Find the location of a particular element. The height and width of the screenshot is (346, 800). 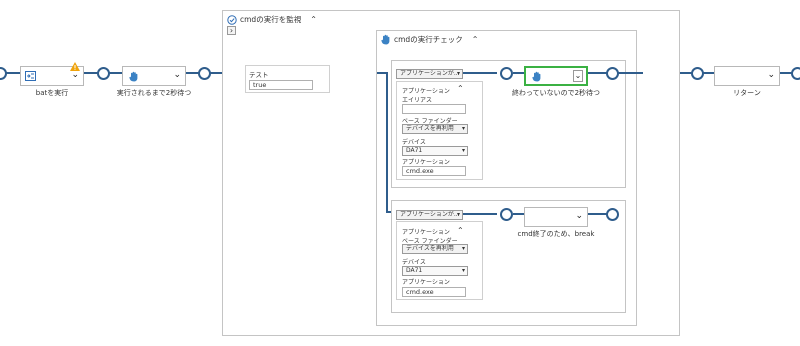

cmd-break-activity-card: ⌄ is located at coordinates (556, 217).